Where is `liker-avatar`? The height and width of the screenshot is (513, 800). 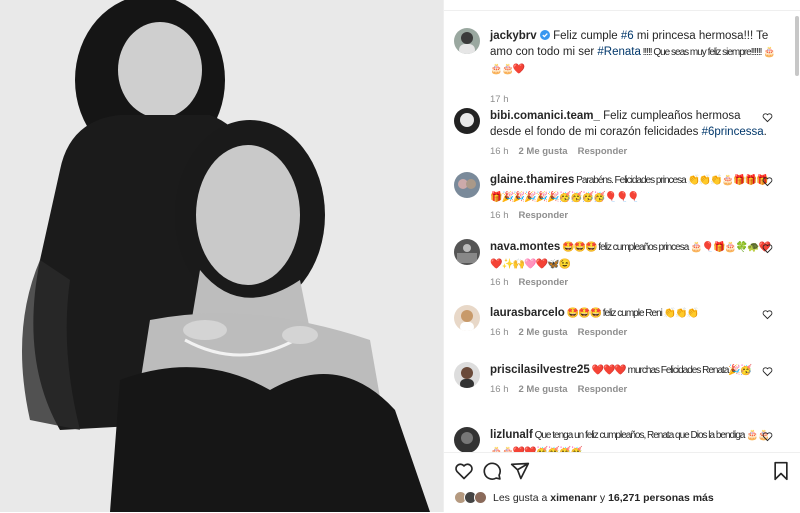 liker-avatar is located at coordinates (480, 497).